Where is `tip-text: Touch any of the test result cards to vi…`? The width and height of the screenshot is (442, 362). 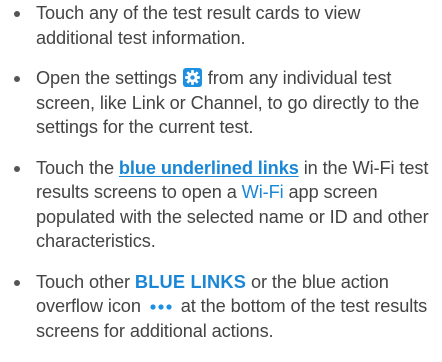 tip-text: Touch any of the test result cards to vi… is located at coordinates (198, 25).